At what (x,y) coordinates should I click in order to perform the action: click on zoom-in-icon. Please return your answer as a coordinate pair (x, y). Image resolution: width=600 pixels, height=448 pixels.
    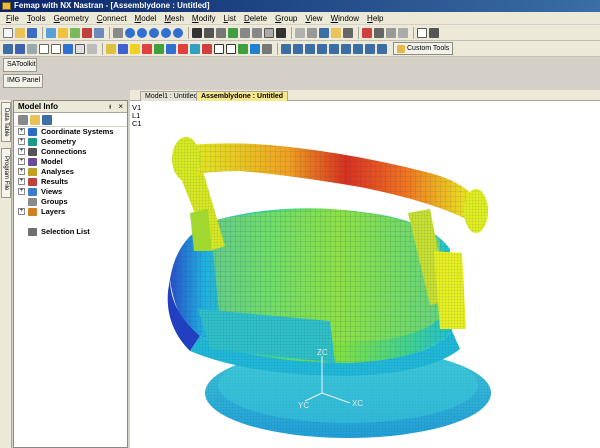
    Looking at the image, I should click on (245, 32).